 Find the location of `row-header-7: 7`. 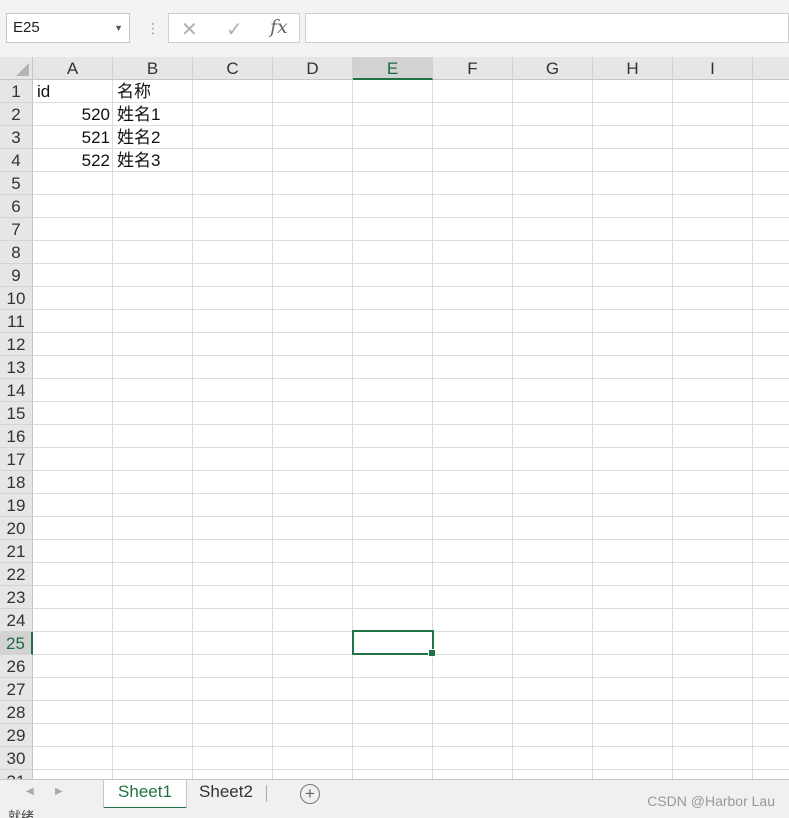

row-header-7: 7 is located at coordinates (16, 229).